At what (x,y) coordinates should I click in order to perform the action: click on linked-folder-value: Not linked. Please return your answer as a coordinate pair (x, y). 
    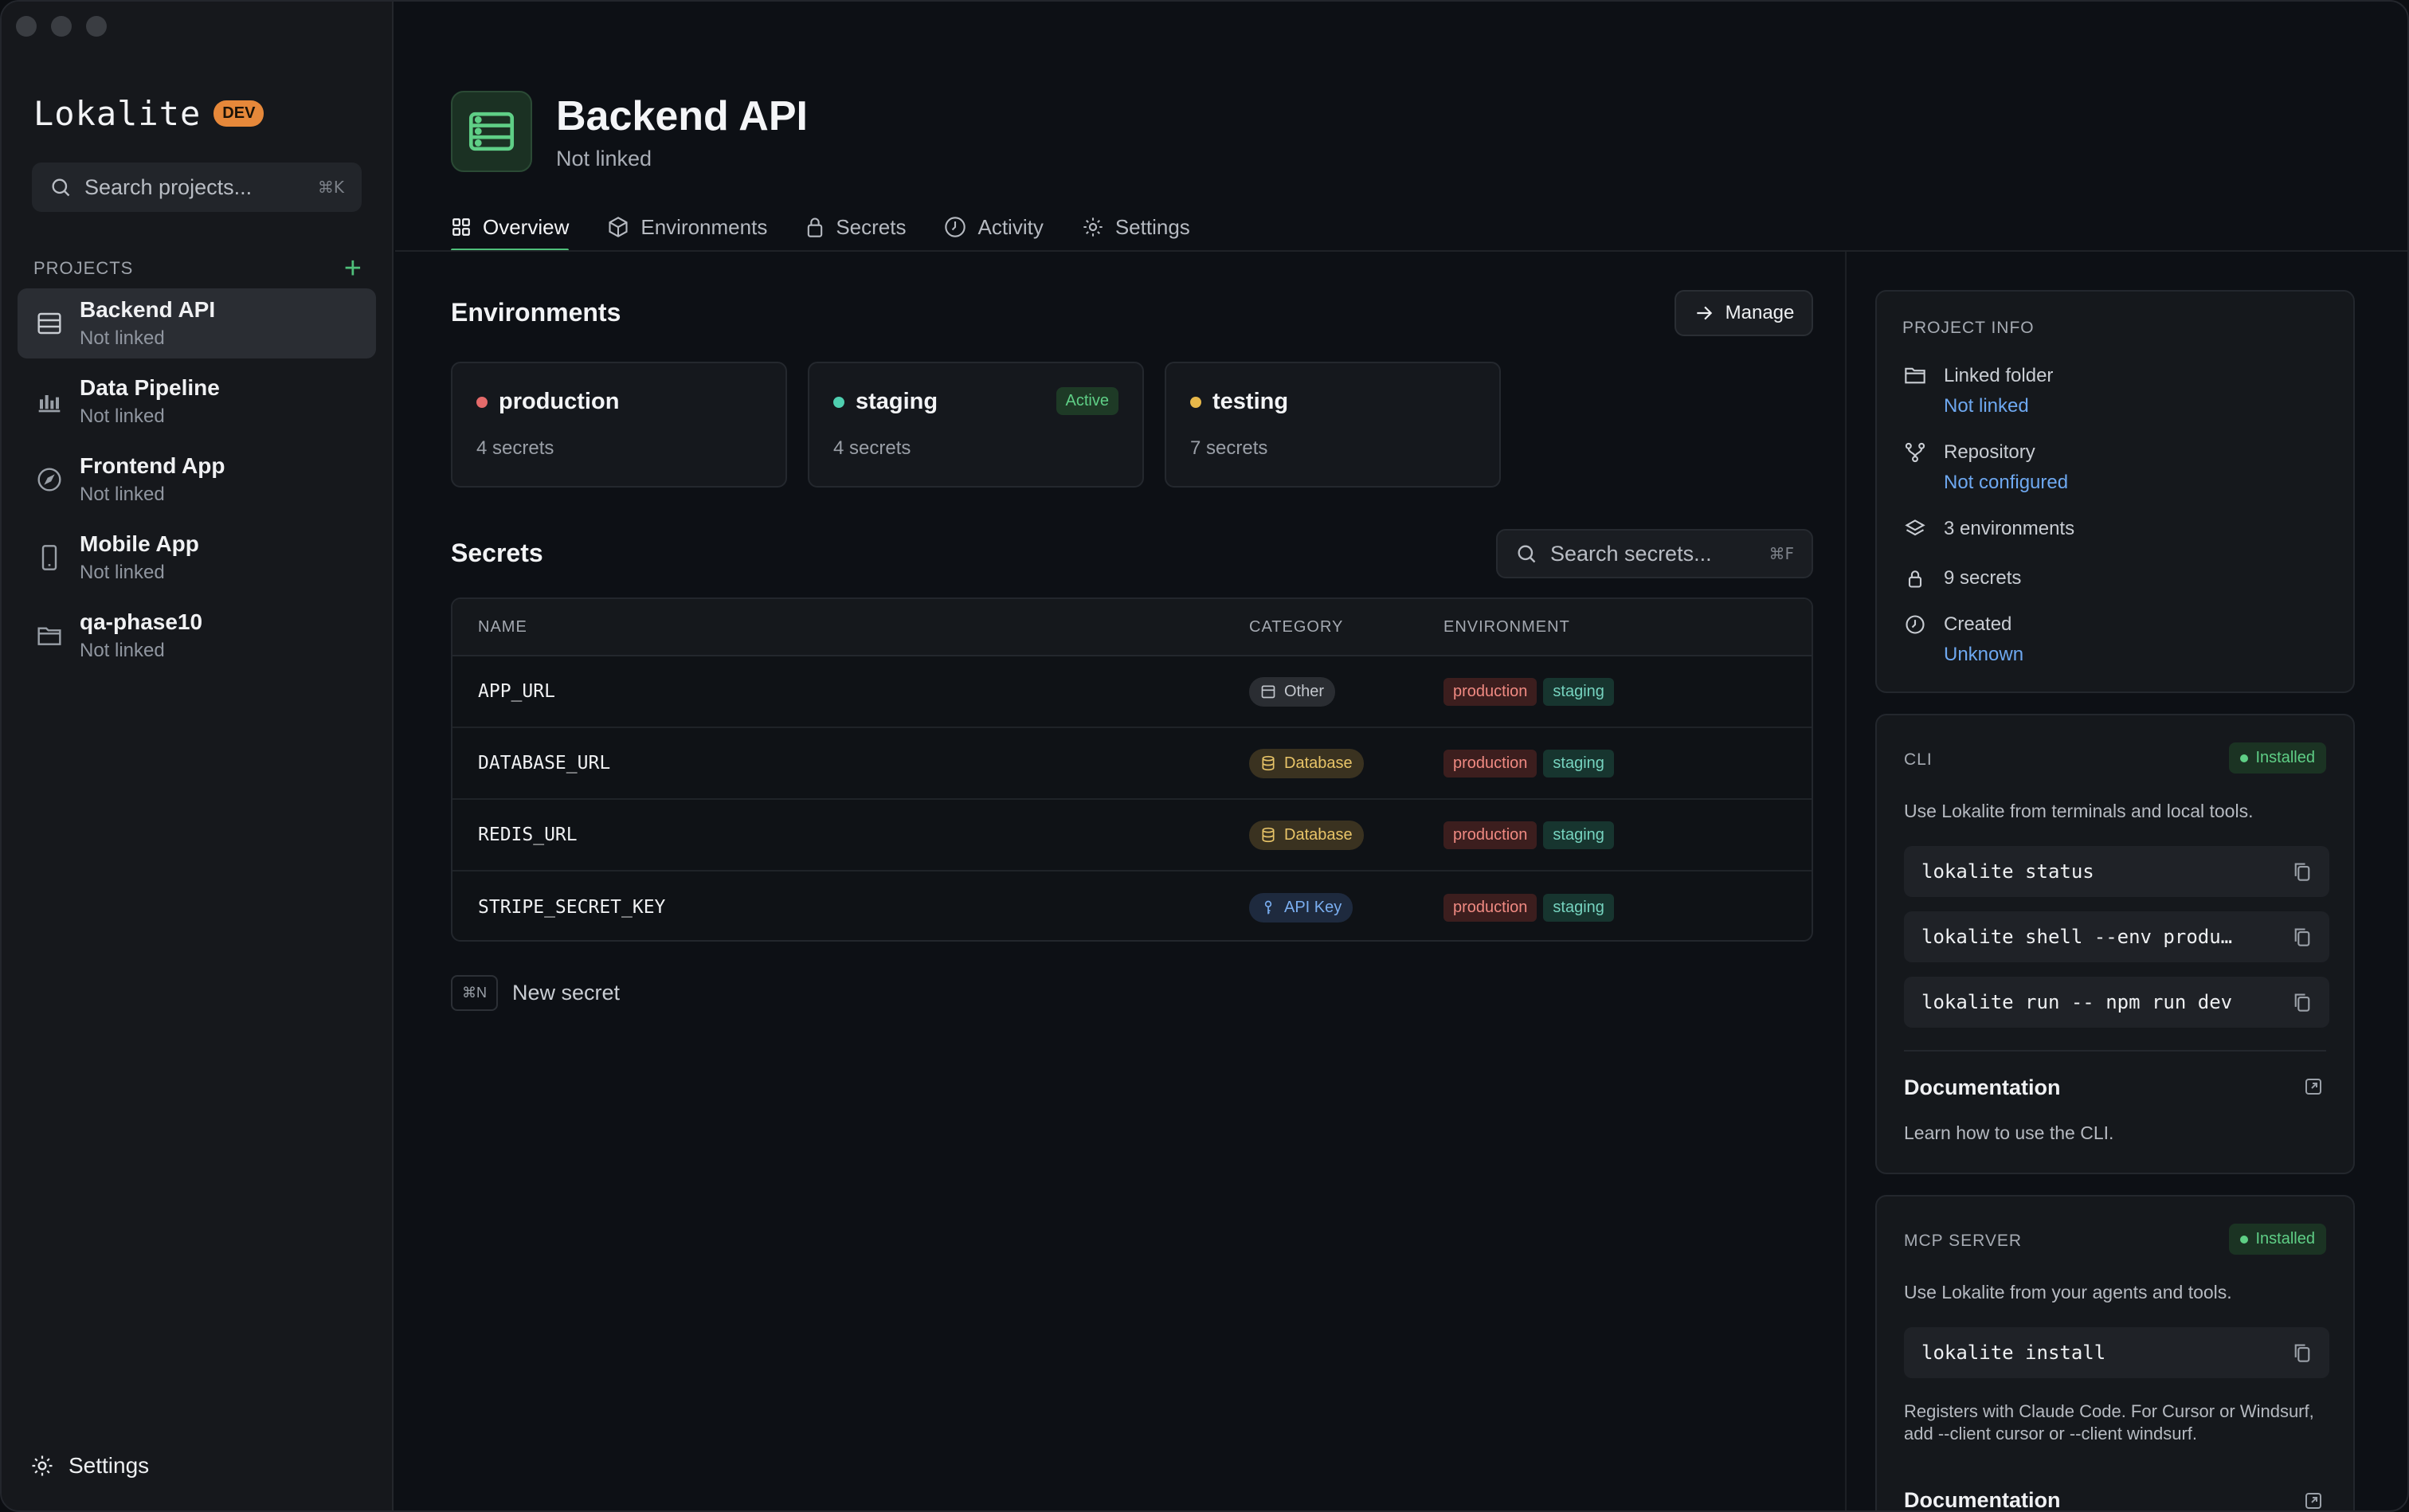
    Looking at the image, I should click on (1998, 406).